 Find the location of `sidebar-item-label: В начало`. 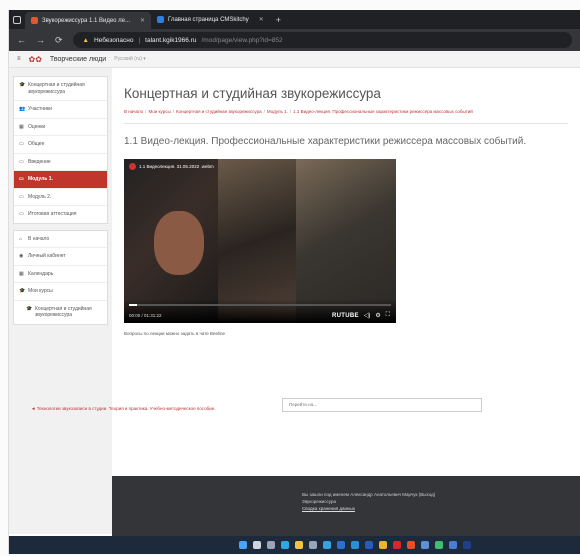

sidebar-item-label: В начало is located at coordinates (39, 238).